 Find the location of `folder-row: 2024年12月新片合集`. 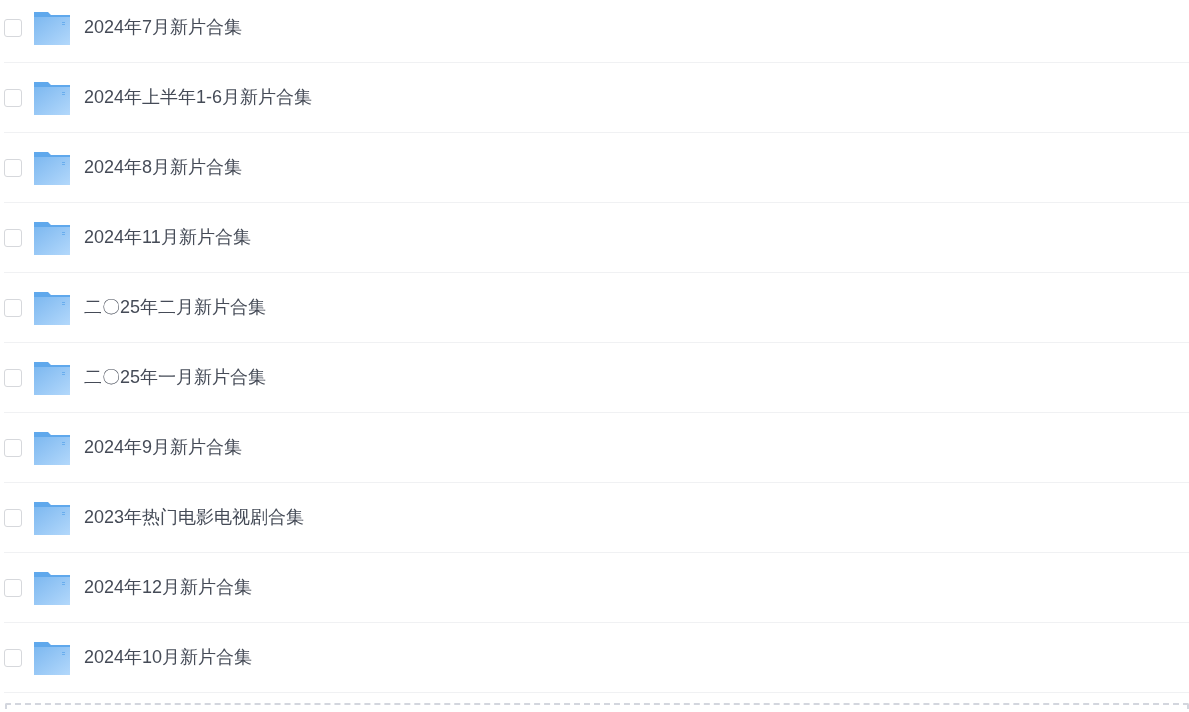

folder-row: 2024年12月新片合集 is located at coordinates (596, 588).